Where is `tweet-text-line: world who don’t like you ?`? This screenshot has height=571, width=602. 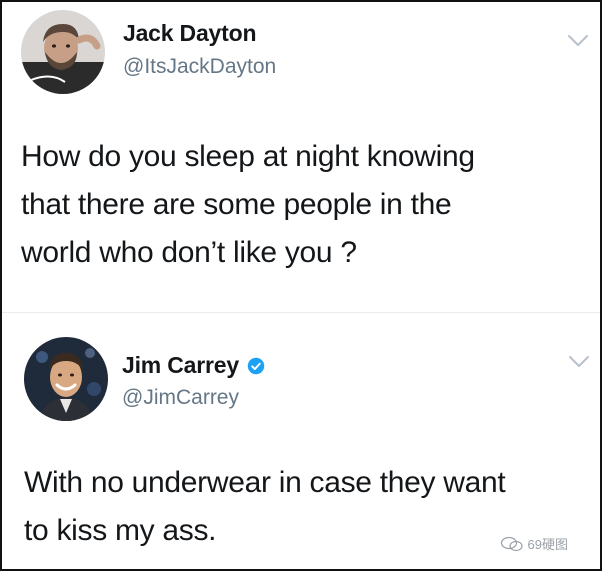 tweet-text-line: world who don’t like you ? is located at coordinates (189, 252).